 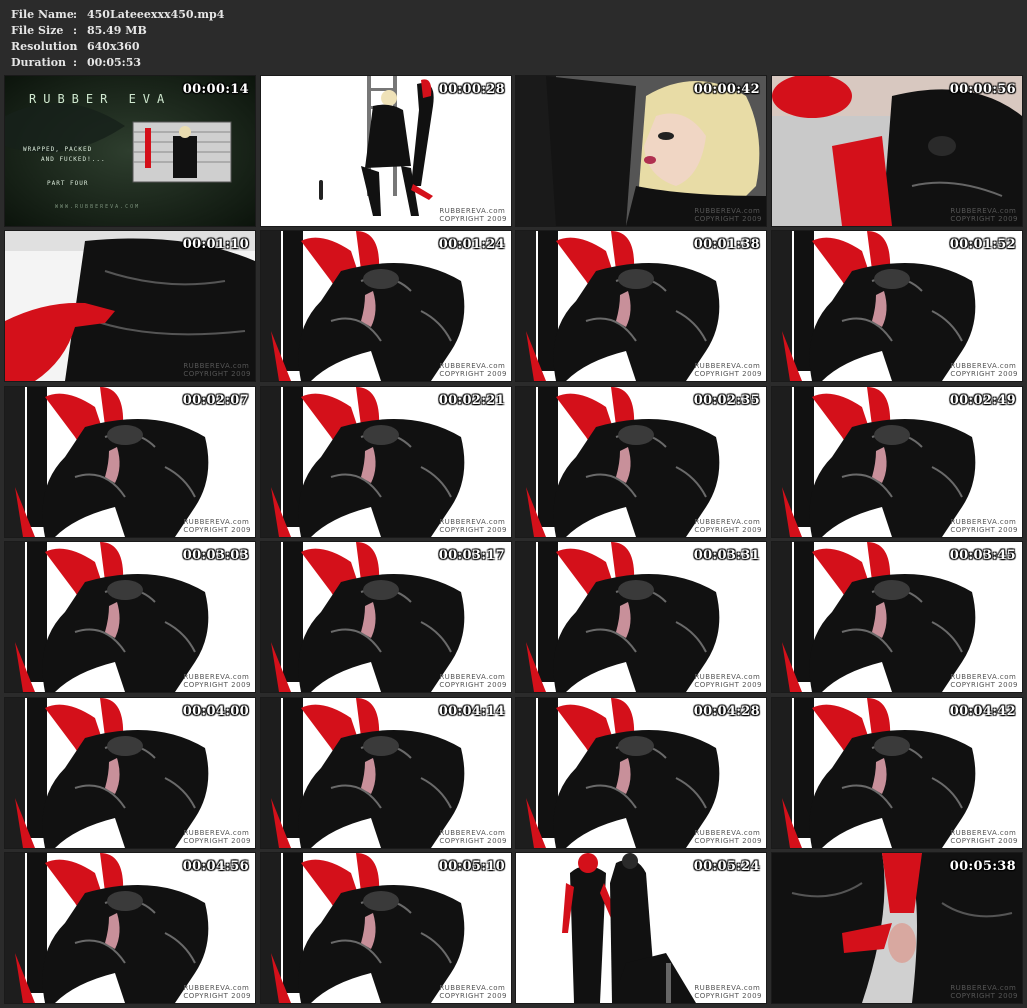 What do you see at coordinates (471, 711) in the screenshot?
I see `timestamp: 00:04:14` at bounding box center [471, 711].